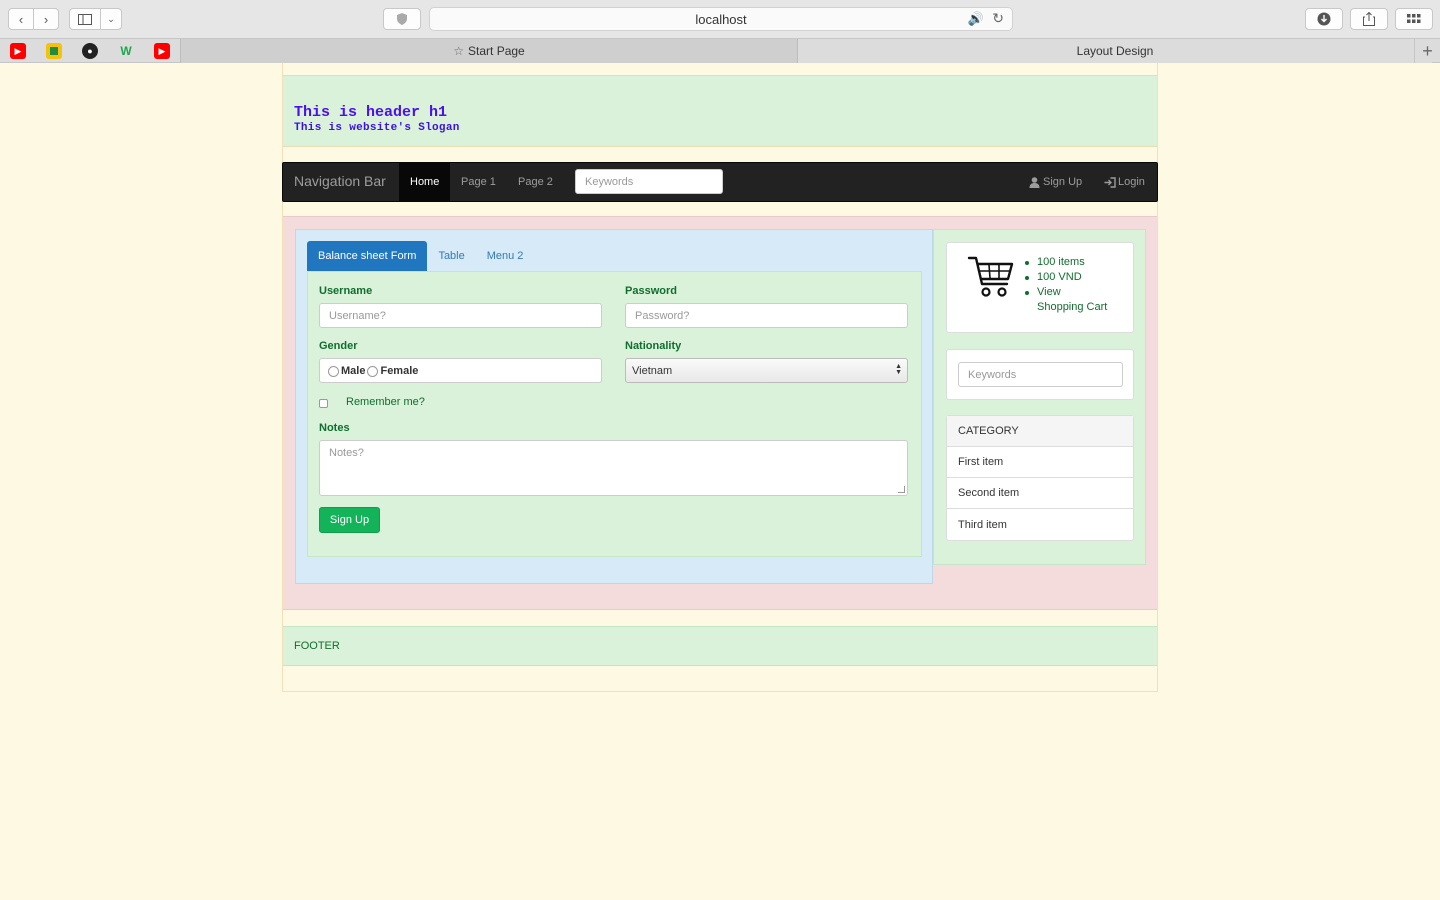  I want to click on tab-bar: ▶ ● W ▶ ☆ Start Page Layout Design +, so click(720, 50).